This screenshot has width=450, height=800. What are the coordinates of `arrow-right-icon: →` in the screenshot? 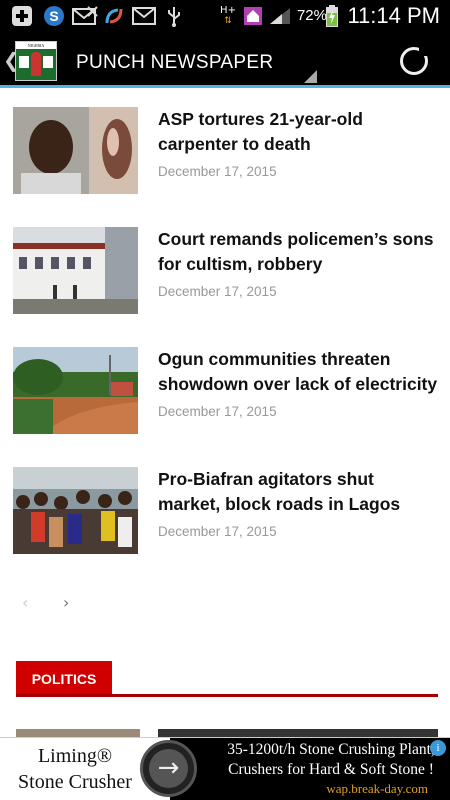 It's located at (168, 768).